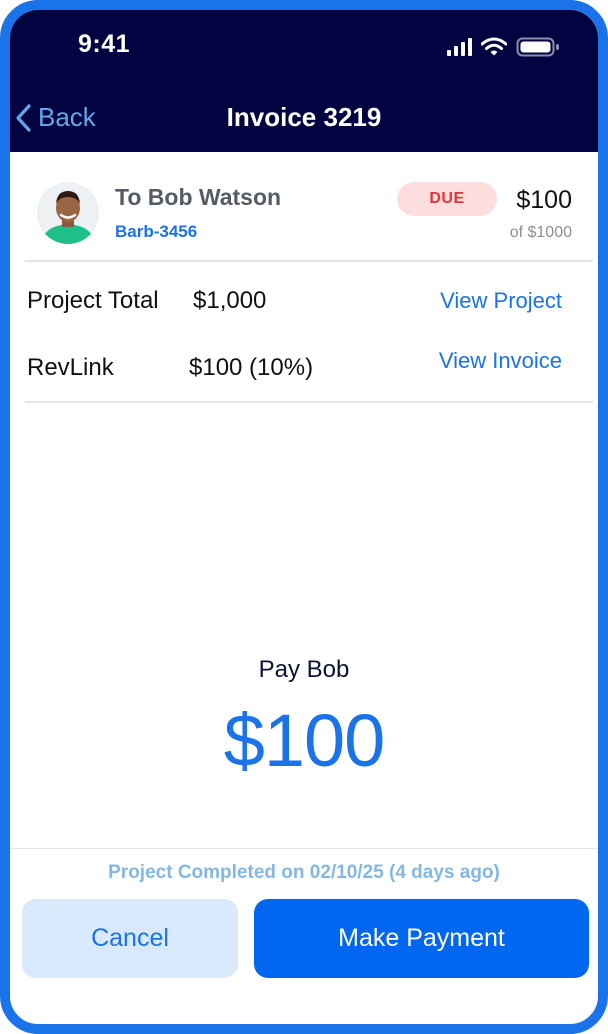  What do you see at coordinates (540, 232) in the screenshot?
I see `amount-total: of $1000` at bounding box center [540, 232].